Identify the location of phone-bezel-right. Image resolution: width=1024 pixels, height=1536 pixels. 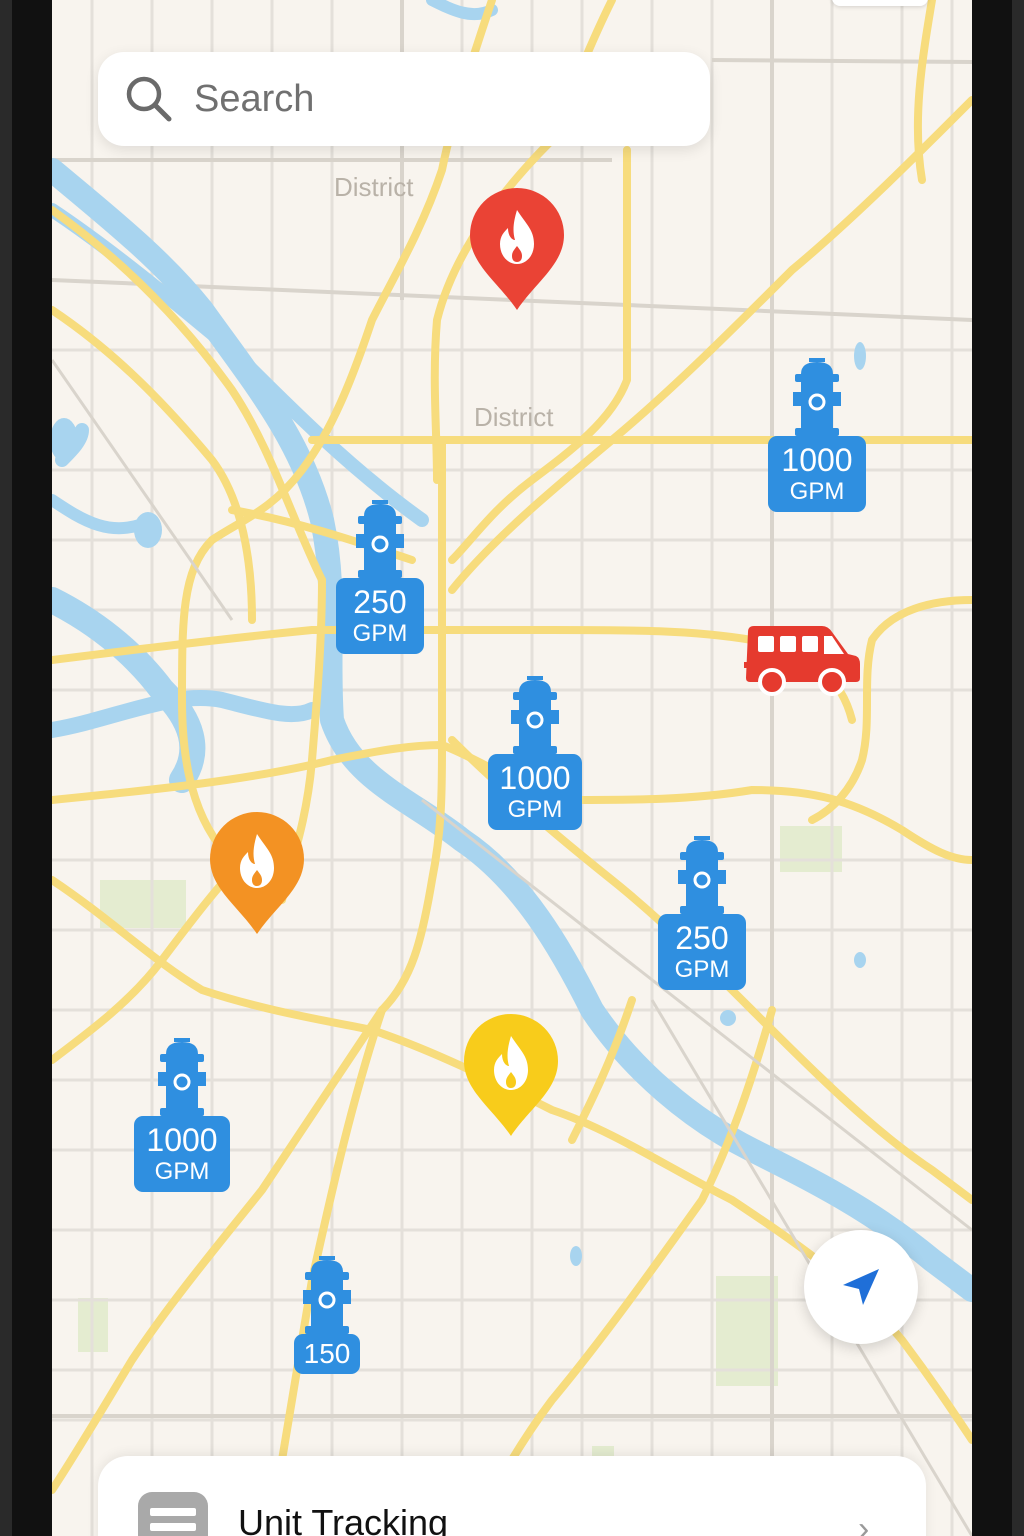
(1018, 768).